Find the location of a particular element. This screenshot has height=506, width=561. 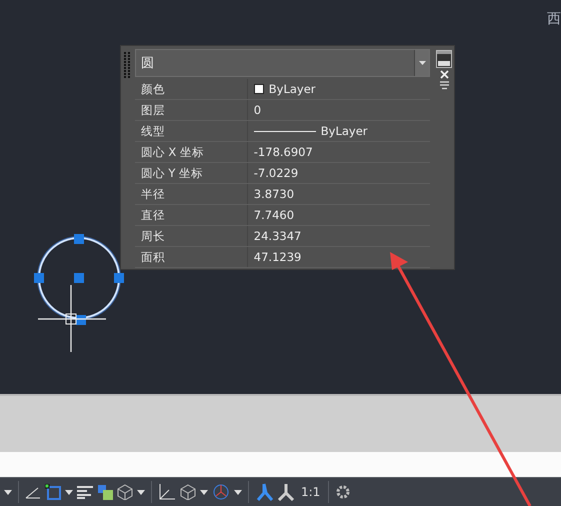

angle-icon is located at coordinates (33, 492).